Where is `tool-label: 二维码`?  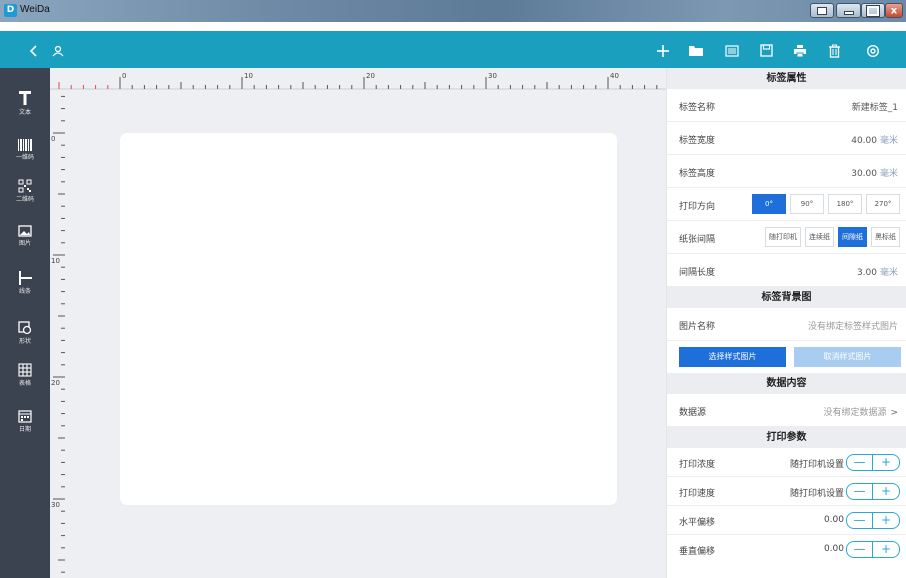
tool-label: 二维码 is located at coordinates (24, 199).